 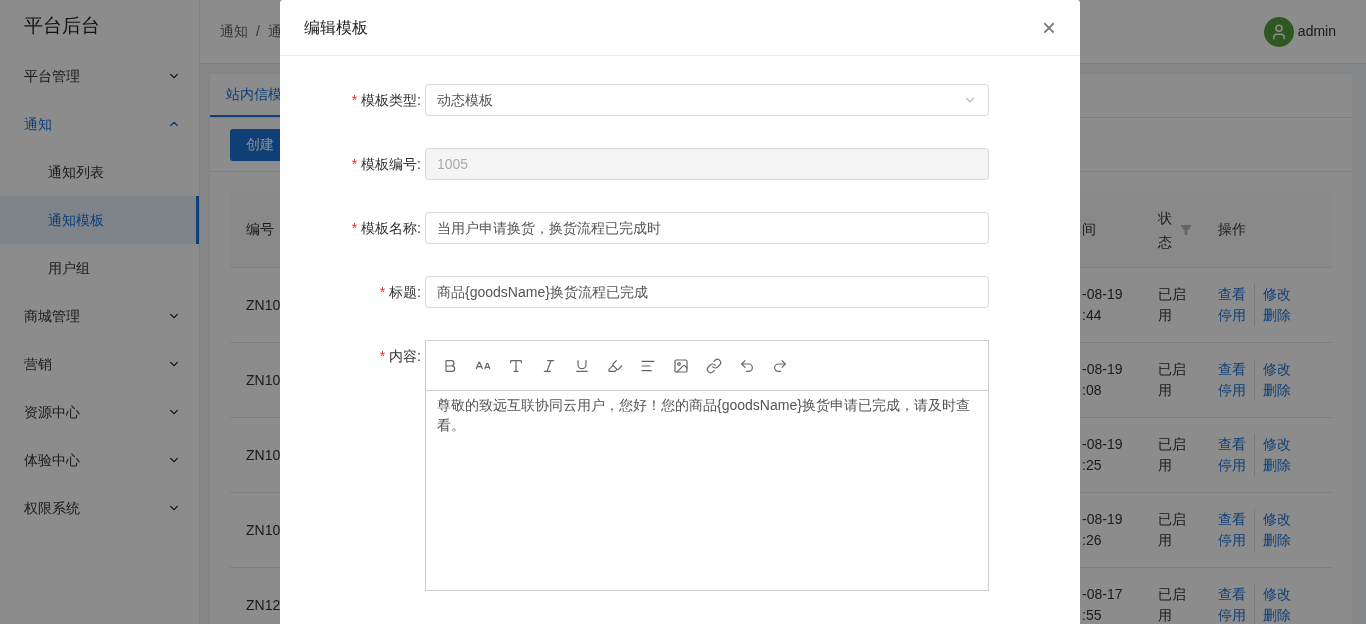 What do you see at coordinates (234, 31) in the screenshot?
I see `breadcrumb-item: 通知` at bounding box center [234, 31].